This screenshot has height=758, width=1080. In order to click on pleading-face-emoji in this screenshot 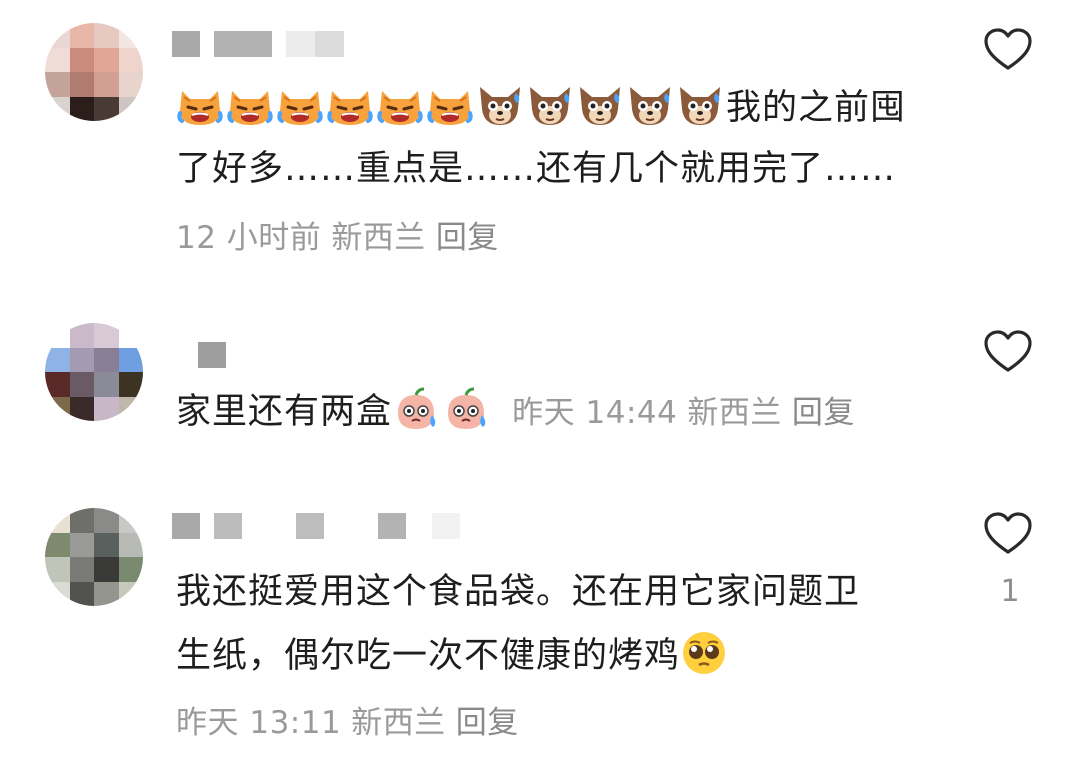, I will do `click(704, 653)`.